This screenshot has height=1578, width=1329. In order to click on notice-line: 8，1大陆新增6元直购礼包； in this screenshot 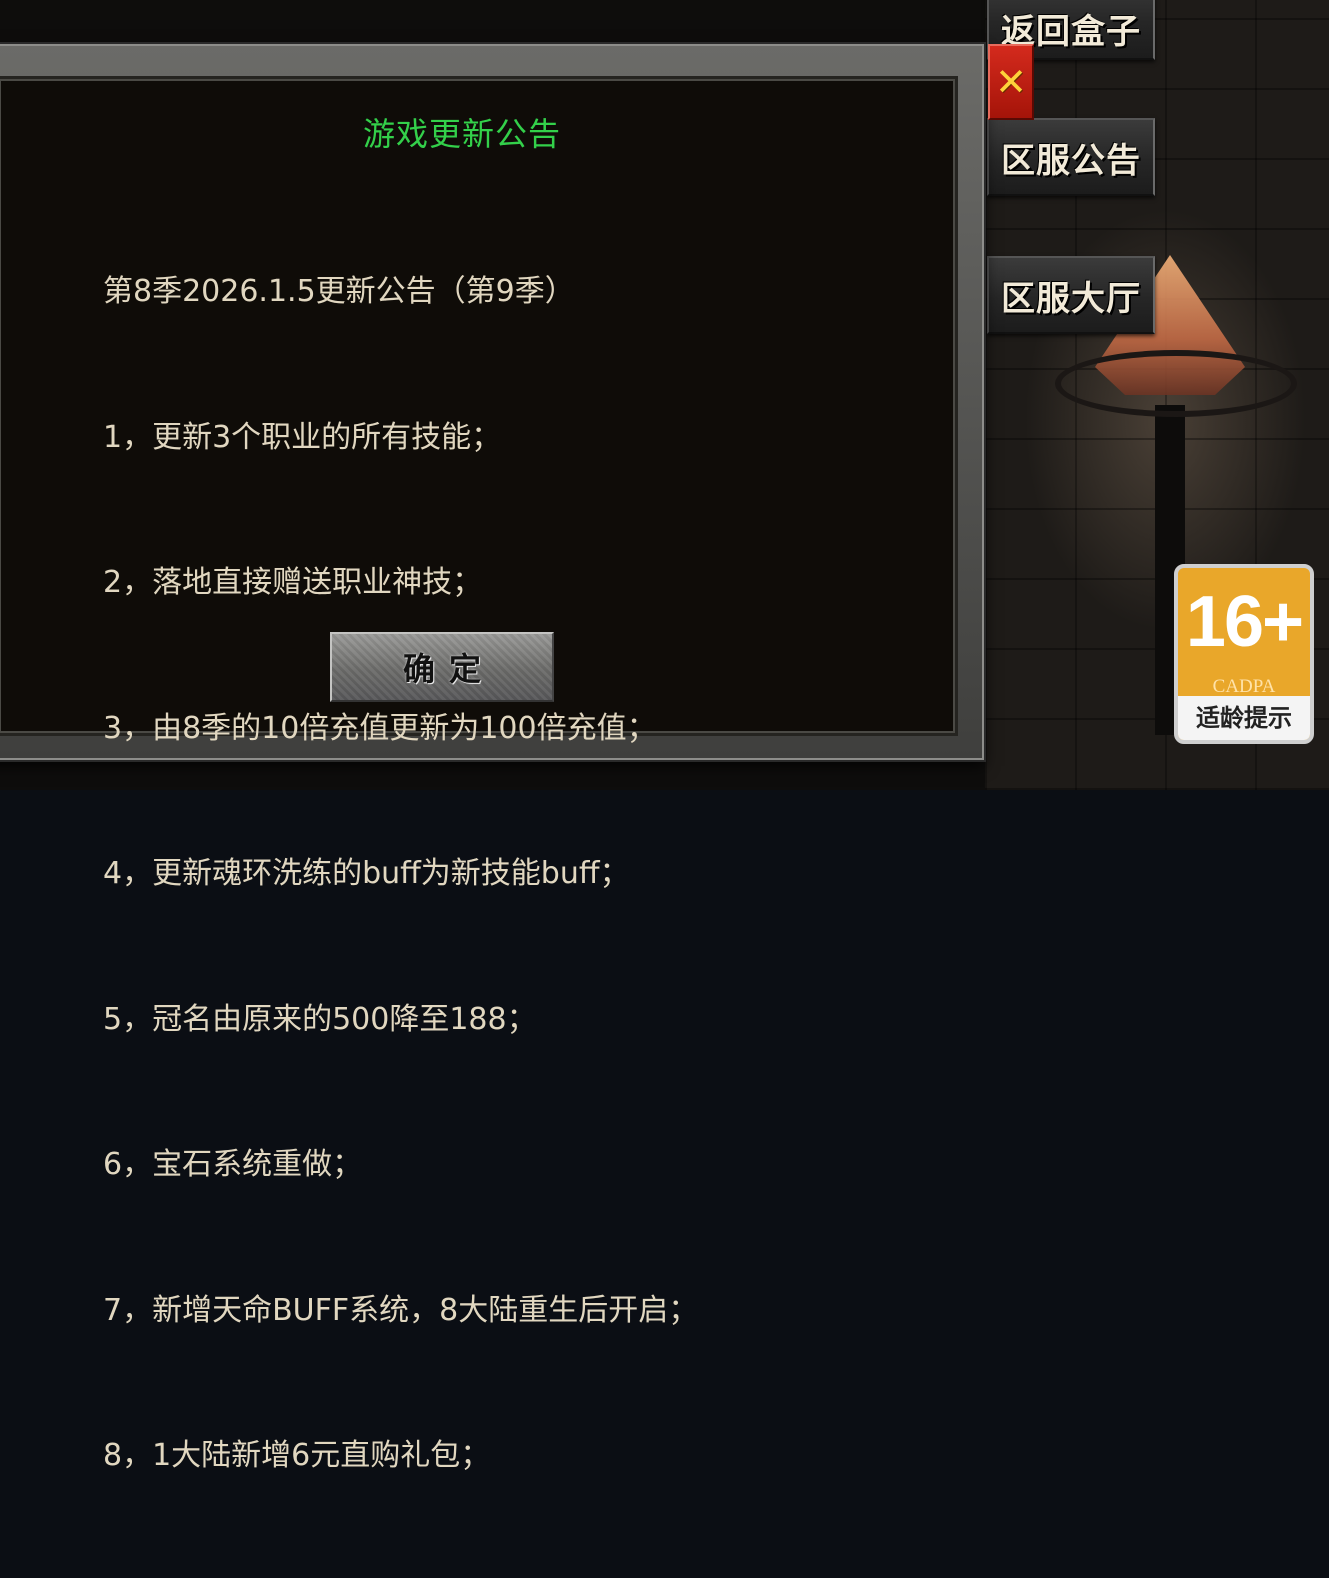, I will do `click(297, 1455)`.